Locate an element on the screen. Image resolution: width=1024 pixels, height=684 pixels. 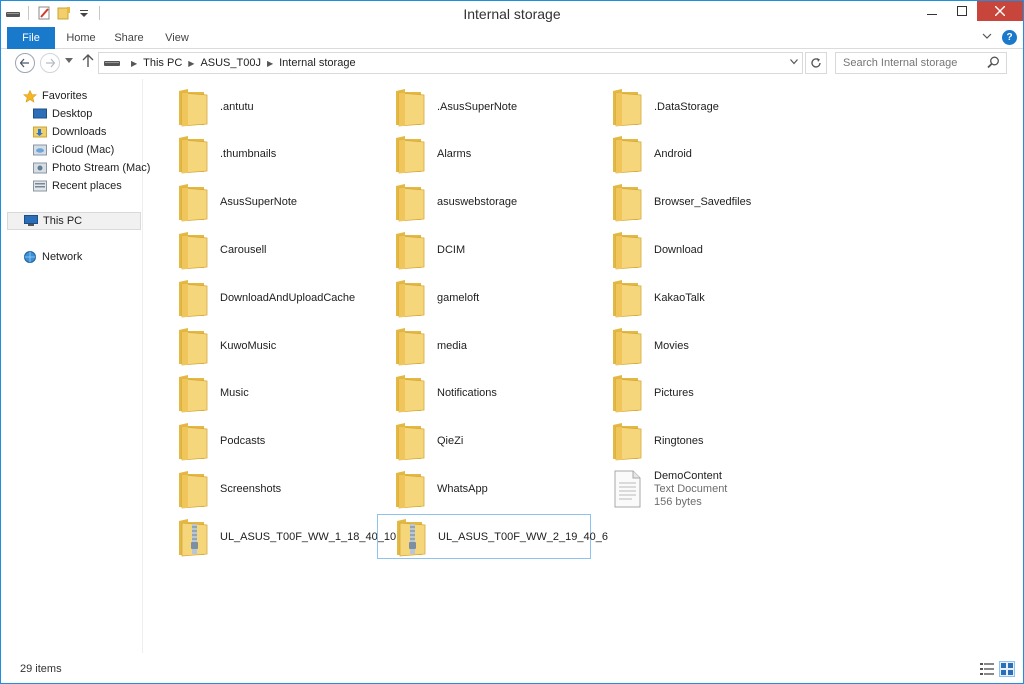
text-document-icon is located at coordinates (627, 489).